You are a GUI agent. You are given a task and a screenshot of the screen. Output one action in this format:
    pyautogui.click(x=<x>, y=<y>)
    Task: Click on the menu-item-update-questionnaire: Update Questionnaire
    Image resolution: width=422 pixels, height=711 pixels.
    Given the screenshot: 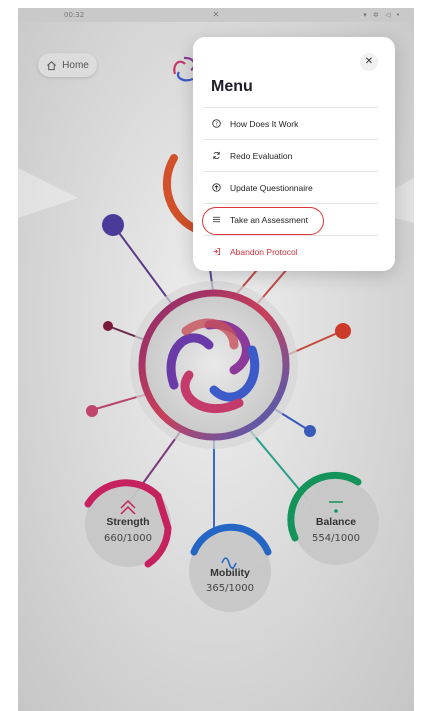 What is the action you would take?
    pyautogui.click(x=291, y=187)
    